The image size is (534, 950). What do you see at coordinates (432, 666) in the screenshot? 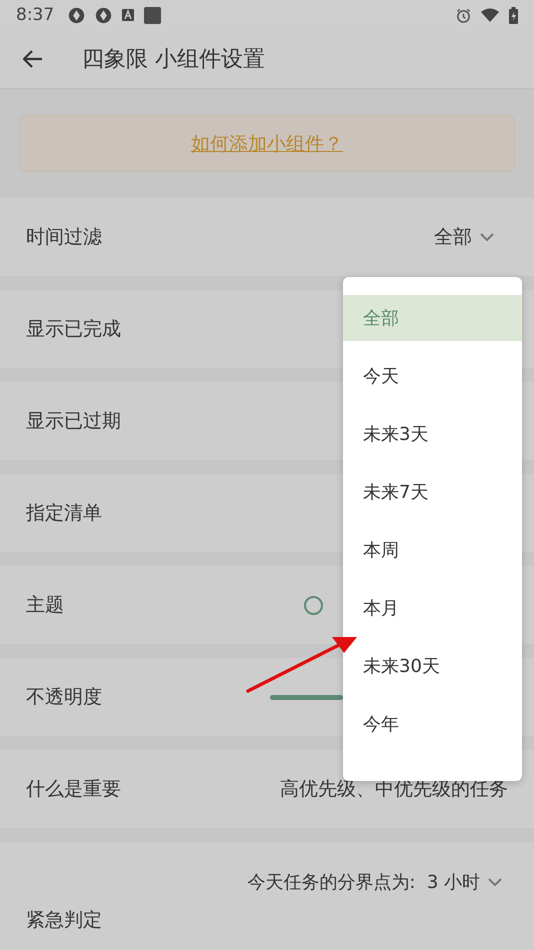
I see `menu-item: 未来30天` at bounding box center [432, 666].